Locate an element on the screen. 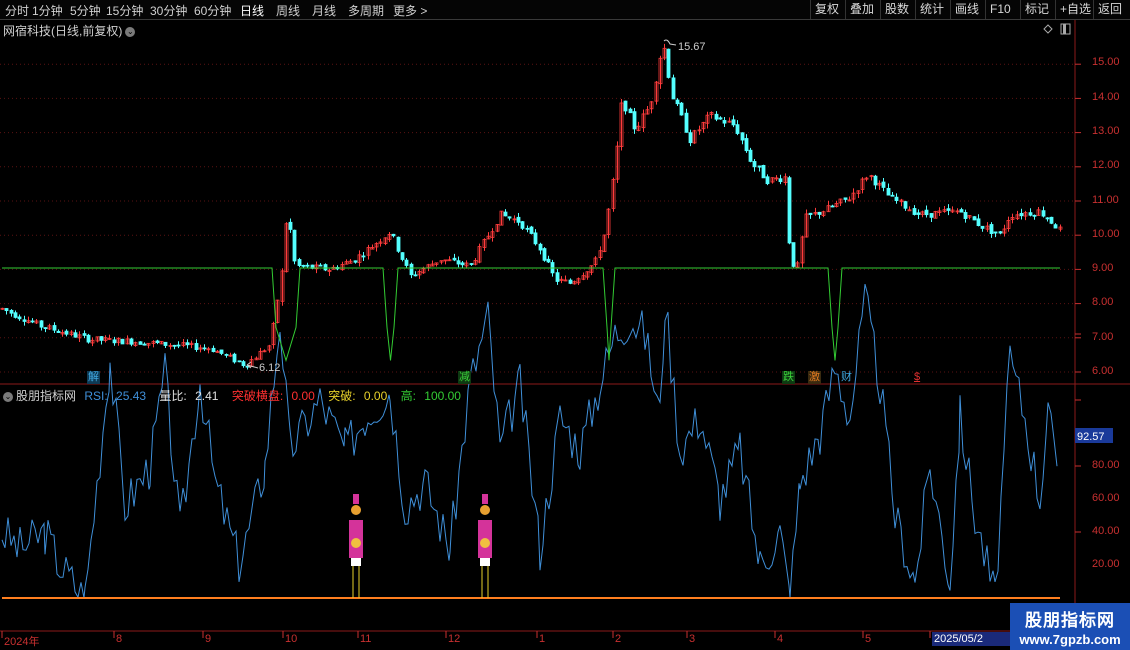 The height and width of the screenshot is (650, 1130). high-label: 高: is located at coordinates (408, 396).